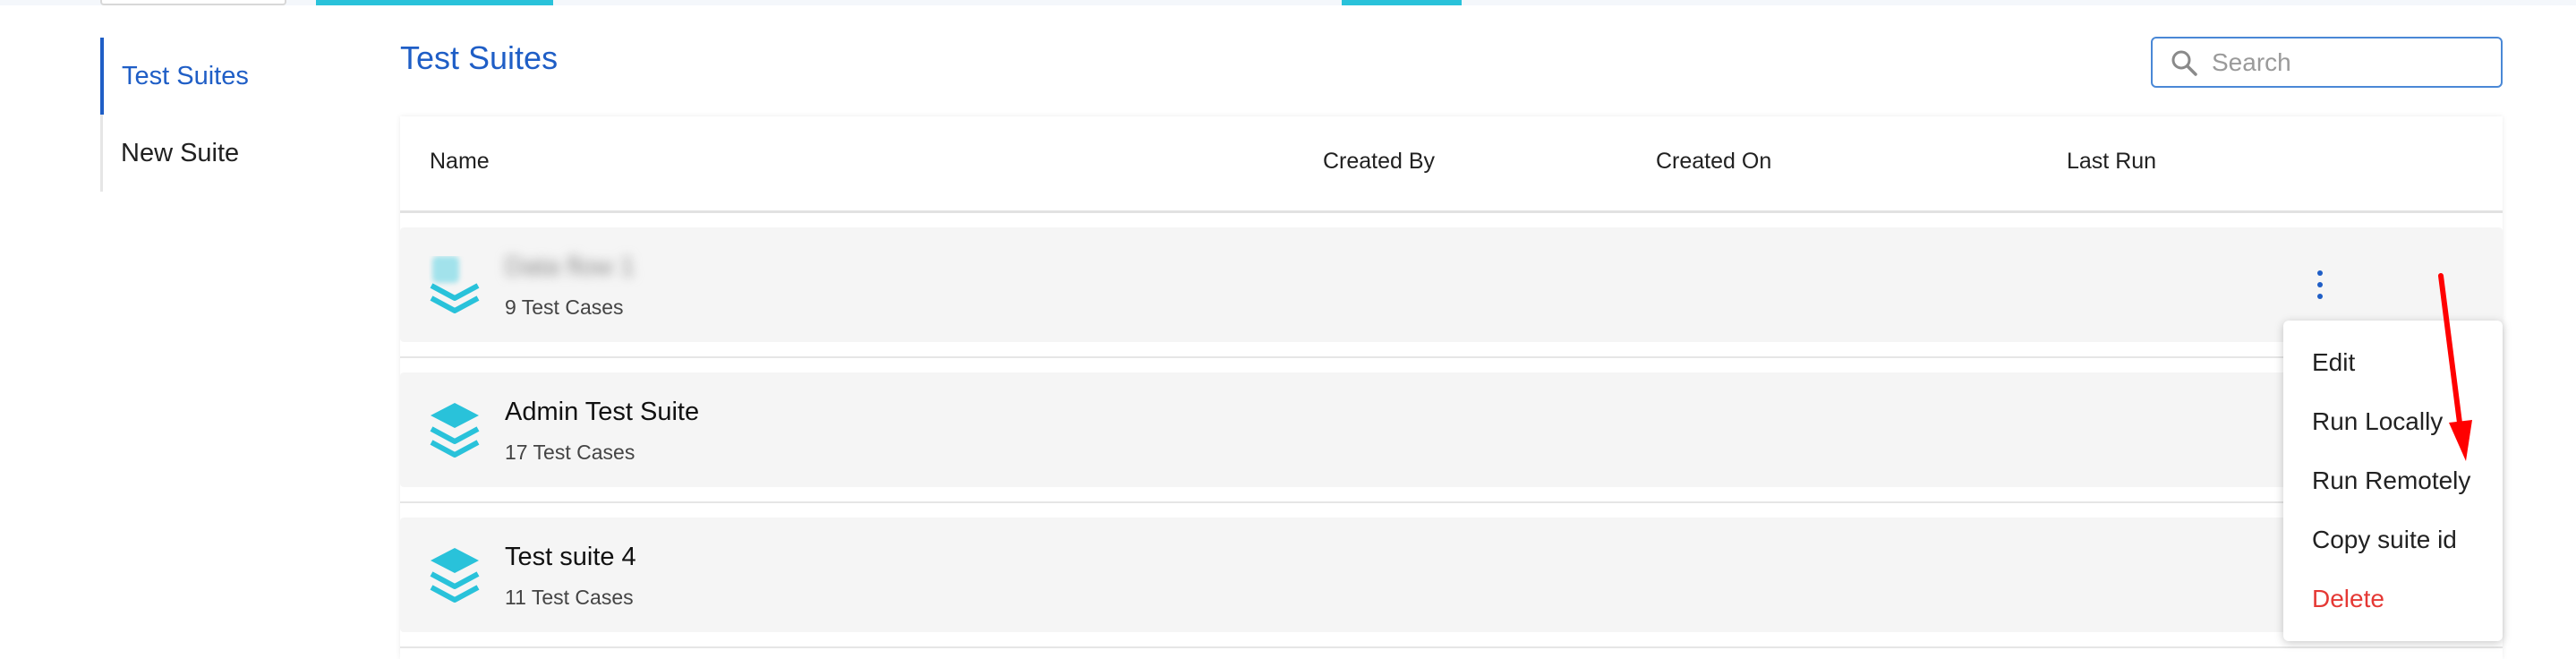 Image resolution: width=2576 pixels, height=659 pixels. Describe the element at coordinates (1451, 165) in the screenshot. I see `table-header: Name Created By Created On Last Run` at that location.